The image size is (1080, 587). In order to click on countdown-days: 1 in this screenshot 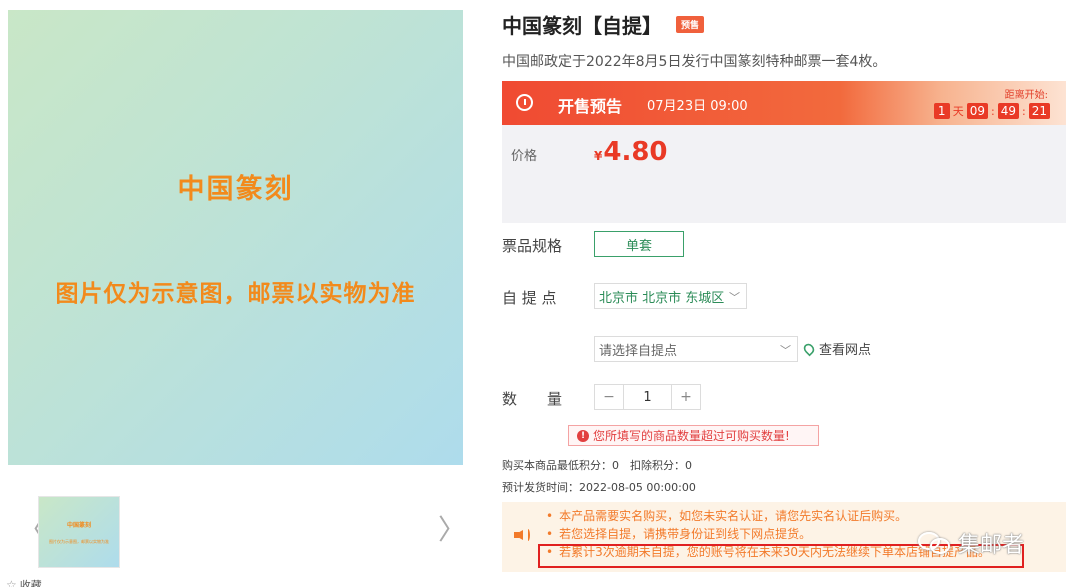, I will do `click(941, 111)`.